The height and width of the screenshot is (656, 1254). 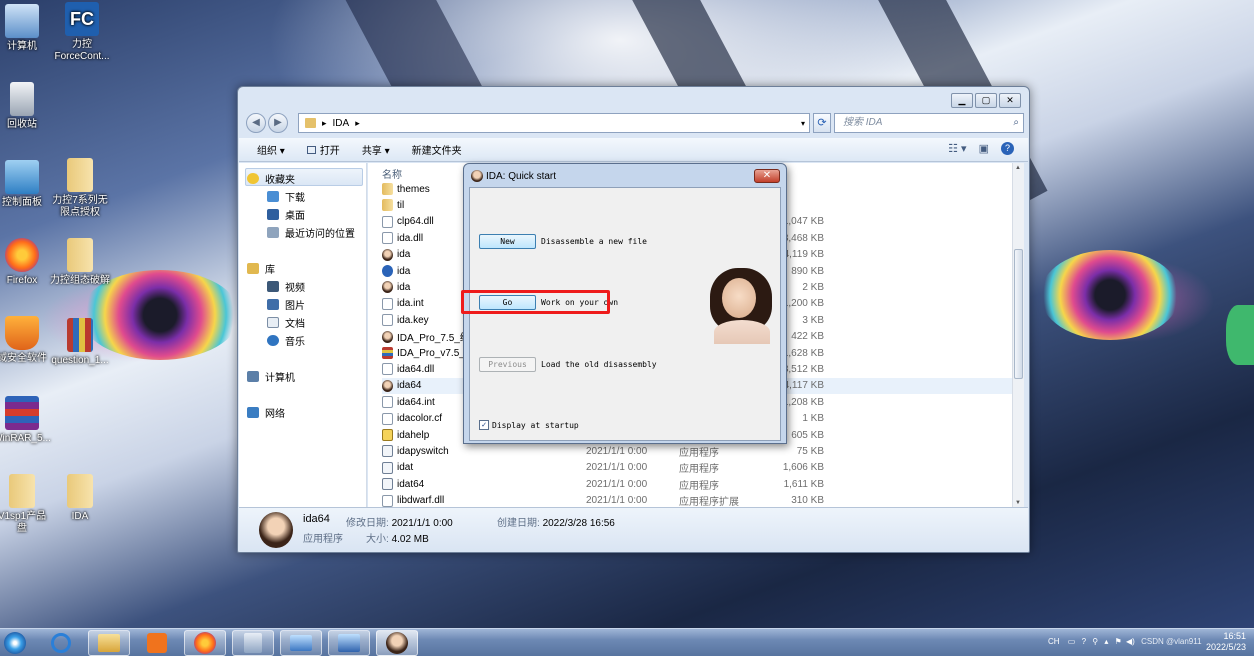 I want to click on previous-button: Previous, so click(x=507, y=364).